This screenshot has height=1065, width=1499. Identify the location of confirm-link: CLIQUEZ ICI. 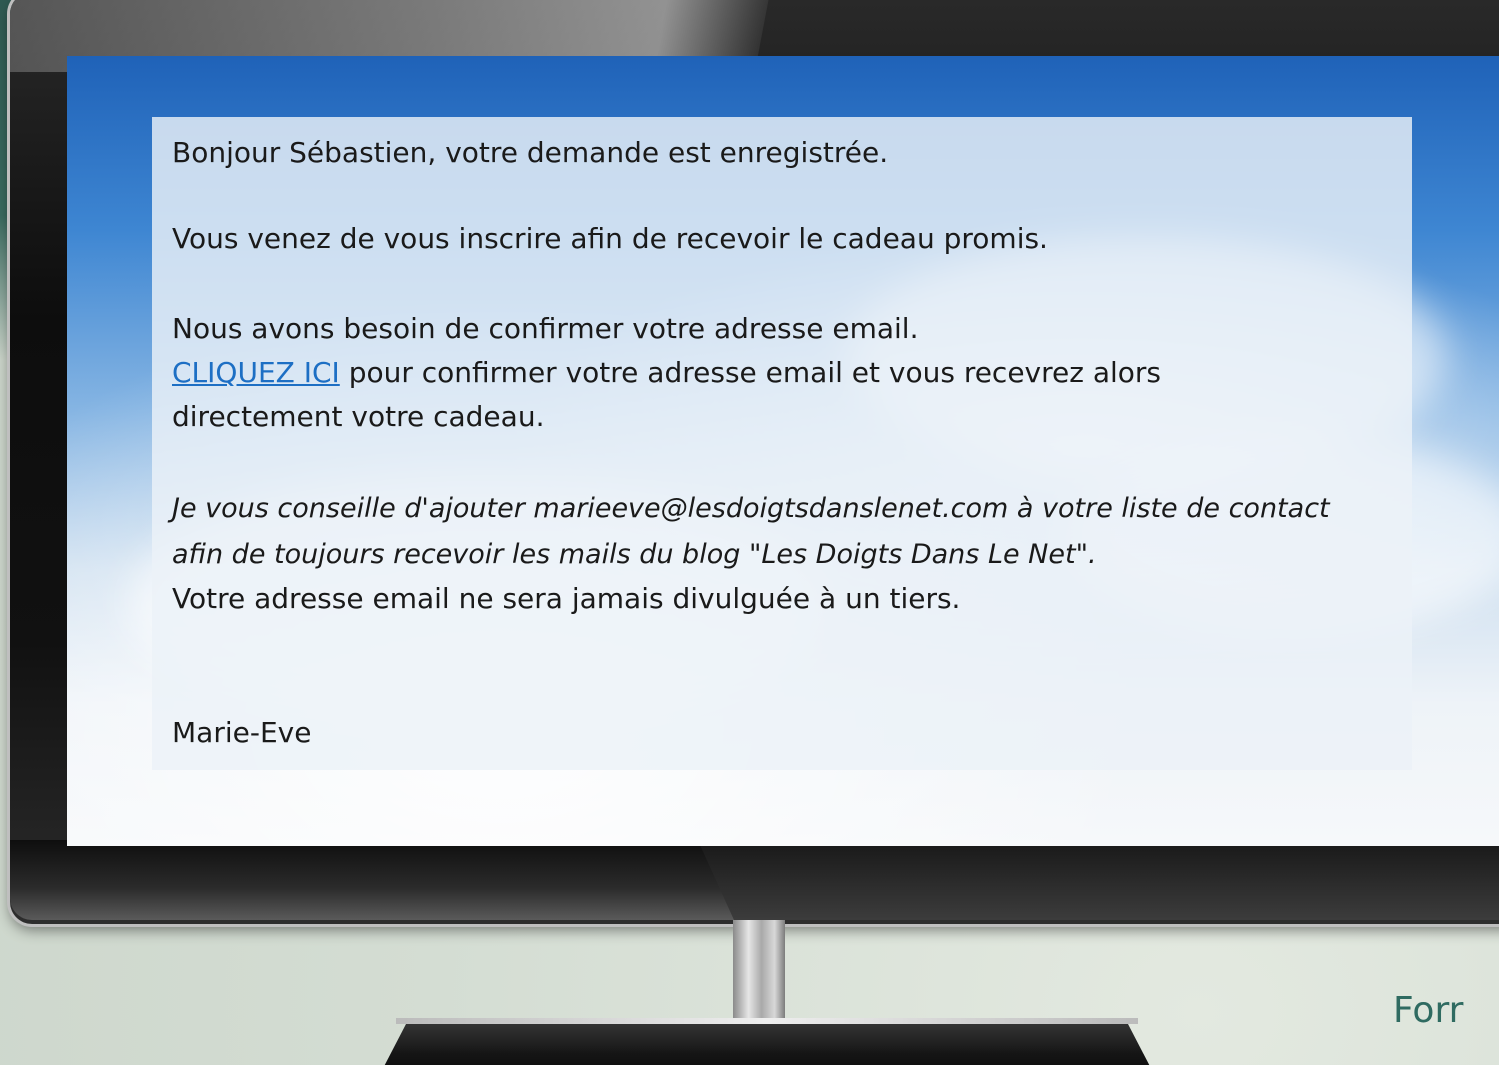
(256, 372).